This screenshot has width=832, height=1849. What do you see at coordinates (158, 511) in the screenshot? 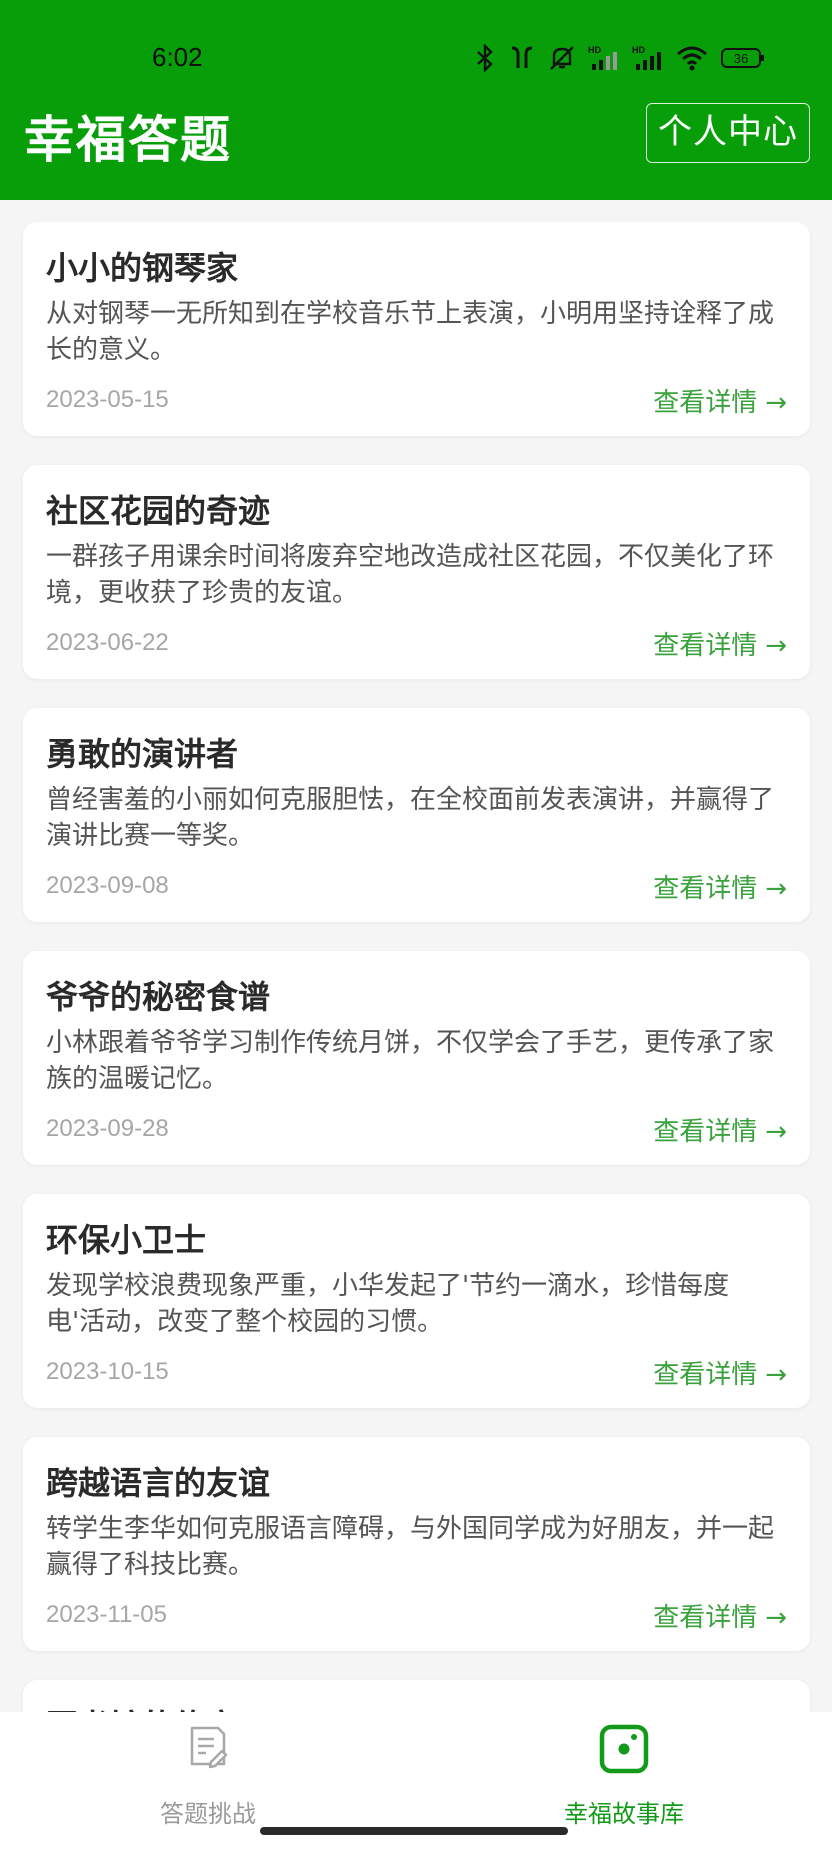
I see `story-title: 社区花园的奇迹` at bounding box center [158, 511].